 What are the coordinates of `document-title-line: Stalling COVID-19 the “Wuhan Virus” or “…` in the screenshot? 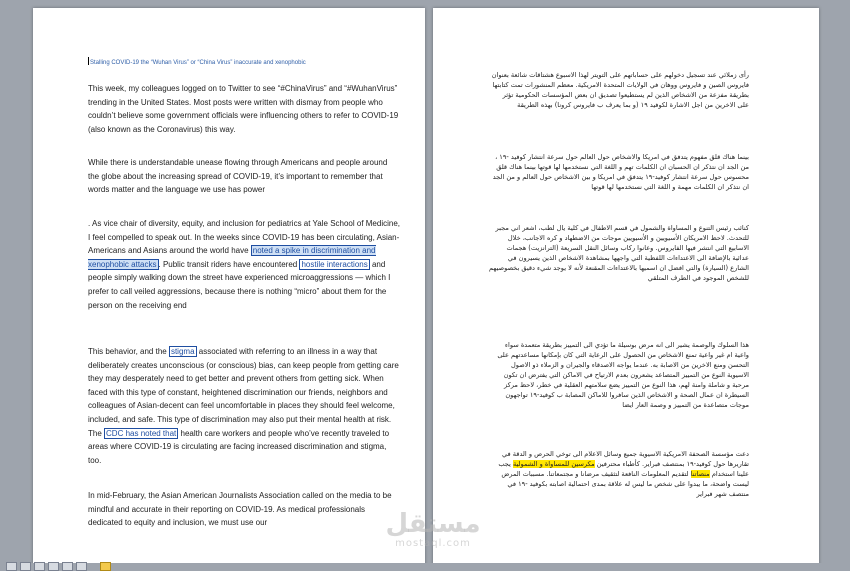 It's located at (197, 61).